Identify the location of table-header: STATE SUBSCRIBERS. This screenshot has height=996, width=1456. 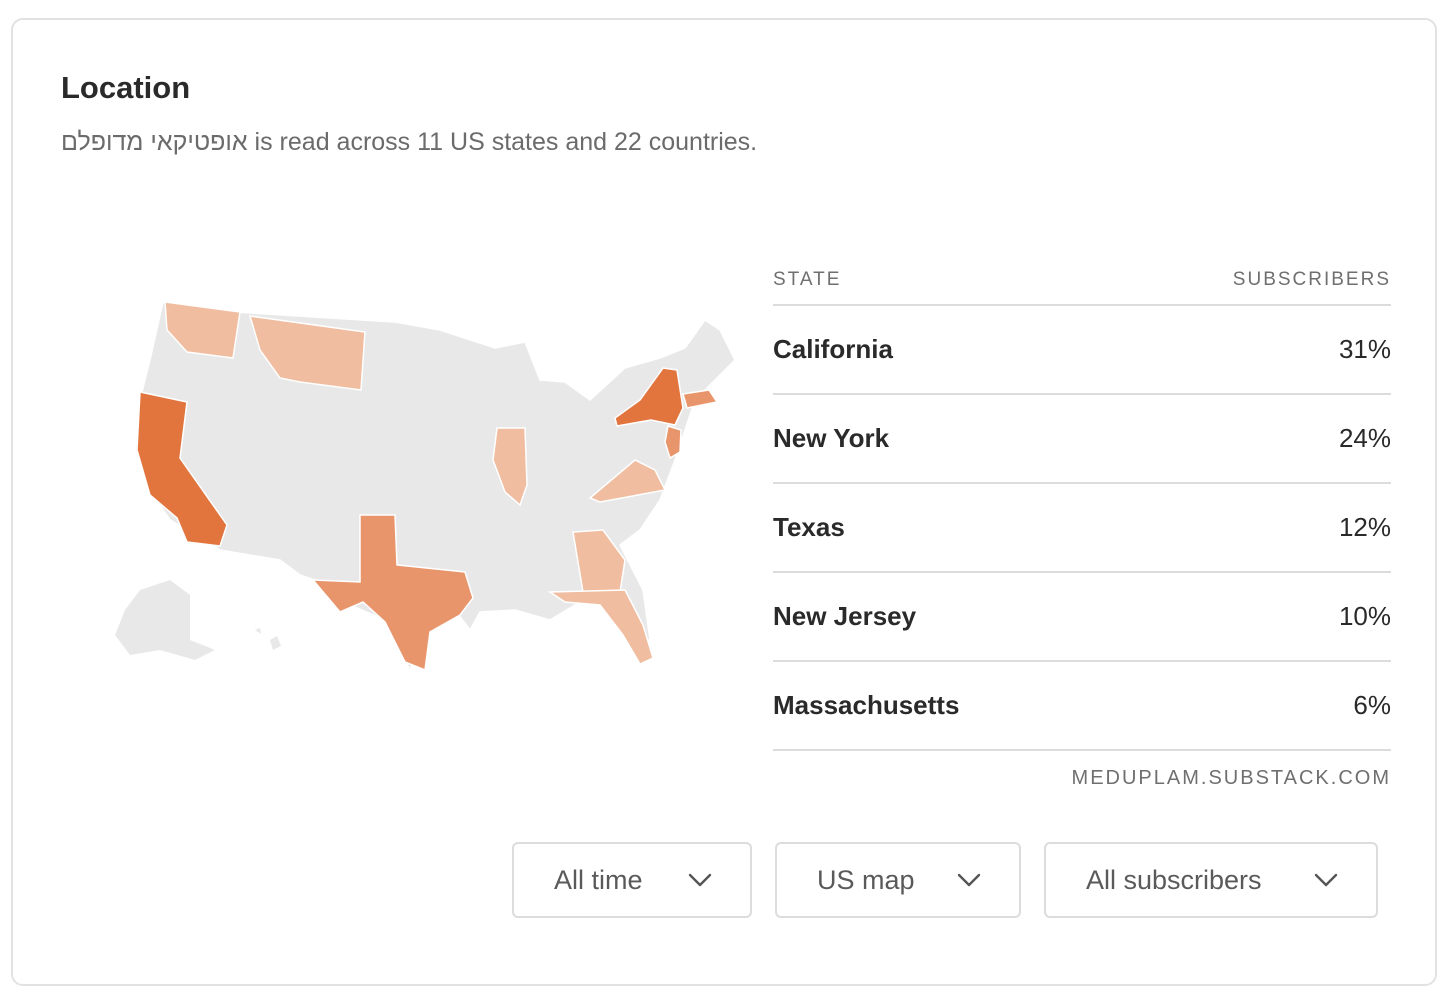
(1082, 281).